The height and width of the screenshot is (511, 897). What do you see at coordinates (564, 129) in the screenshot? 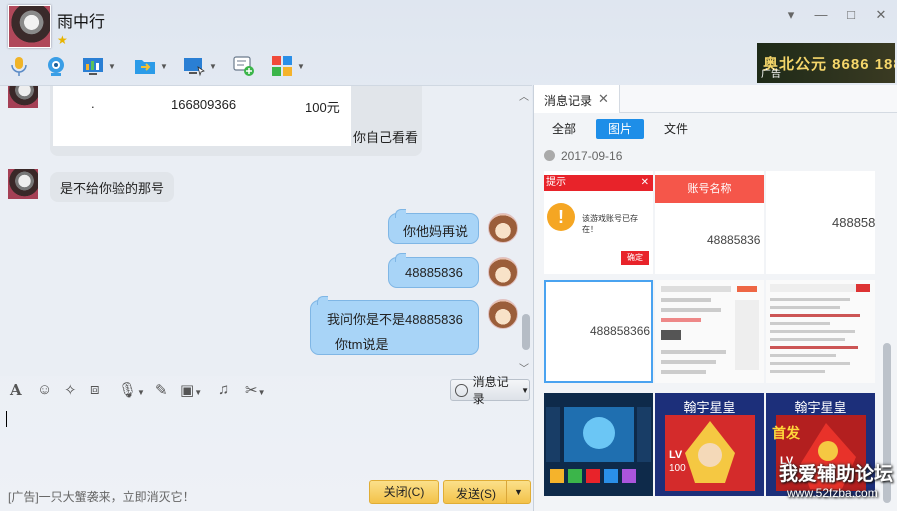
I see `filter-tab-all: 全部` at bounding box center [564, 129].